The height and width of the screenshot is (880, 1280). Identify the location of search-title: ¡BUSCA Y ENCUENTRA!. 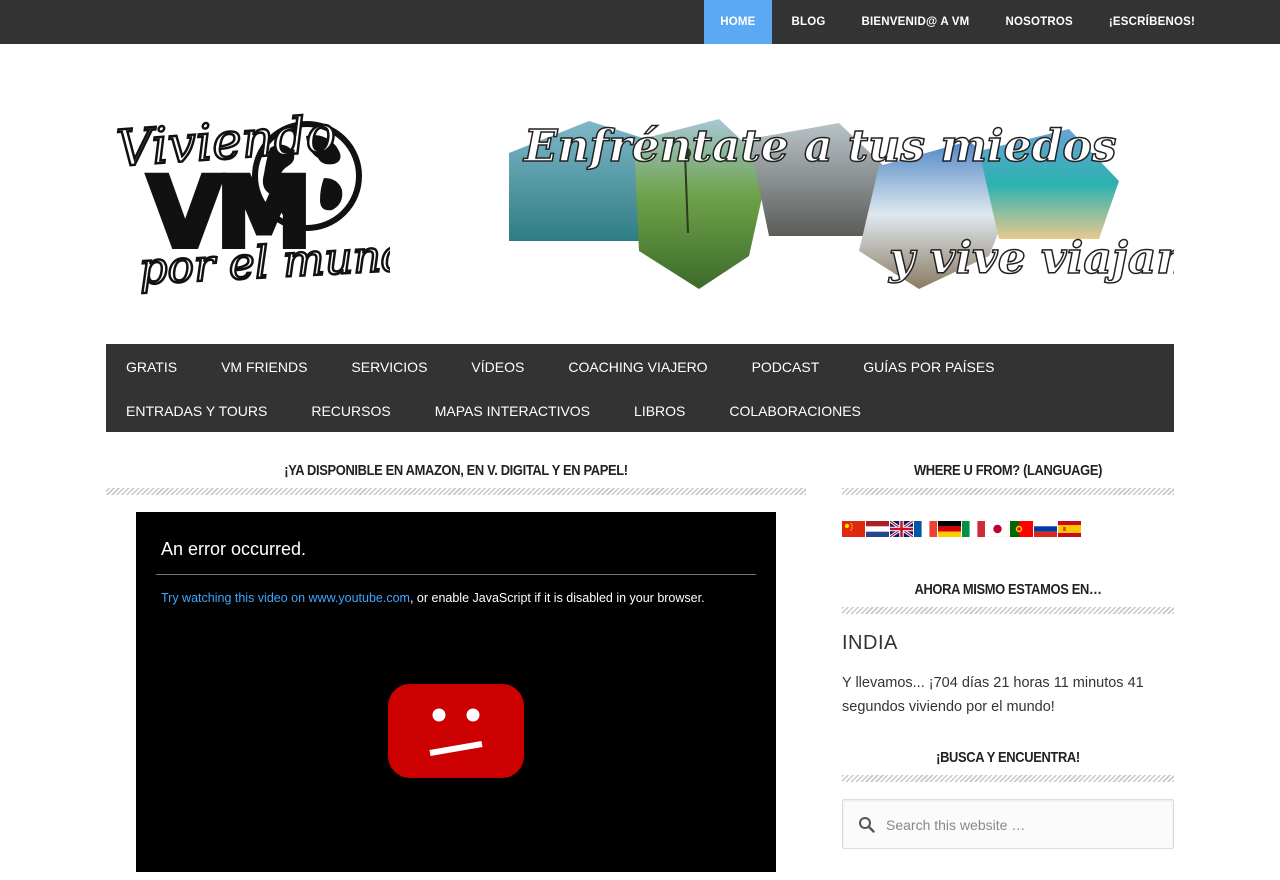
(1008, 757).